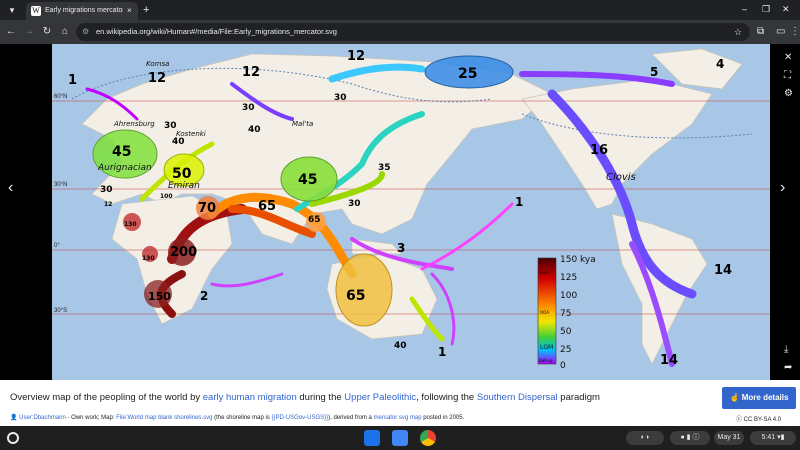 Image resolution: width=800 pixels, height=450 pixels. I want to click on date-display: May 31, so click(729, 438).